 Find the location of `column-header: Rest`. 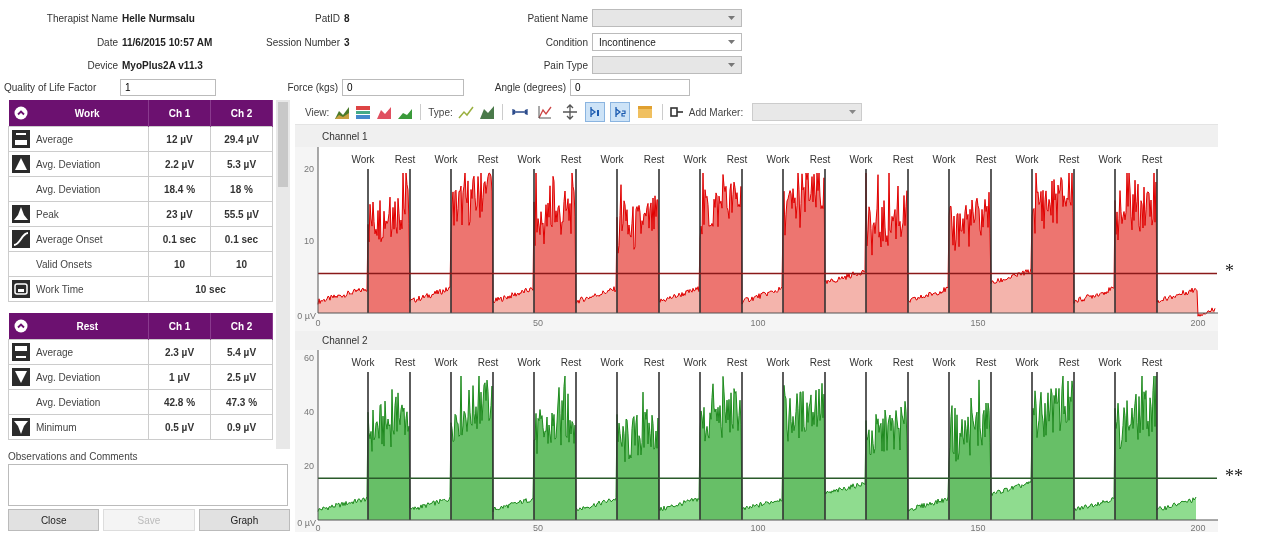

column-header: Rest is located at coordinates (87, 326).